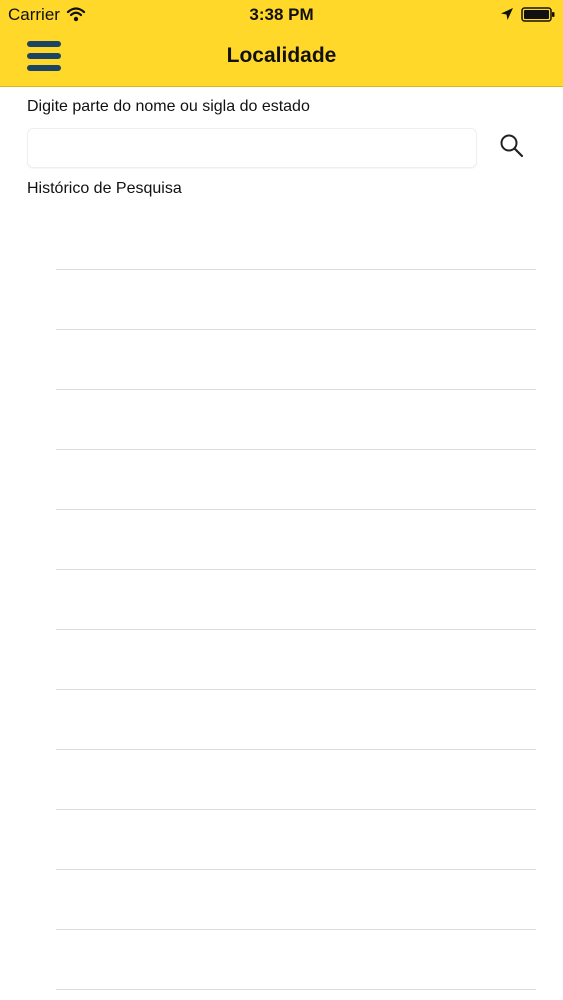 The height and width of the screenshot is (1000, 563). I want to click on battery-icon, so click(538, 14).